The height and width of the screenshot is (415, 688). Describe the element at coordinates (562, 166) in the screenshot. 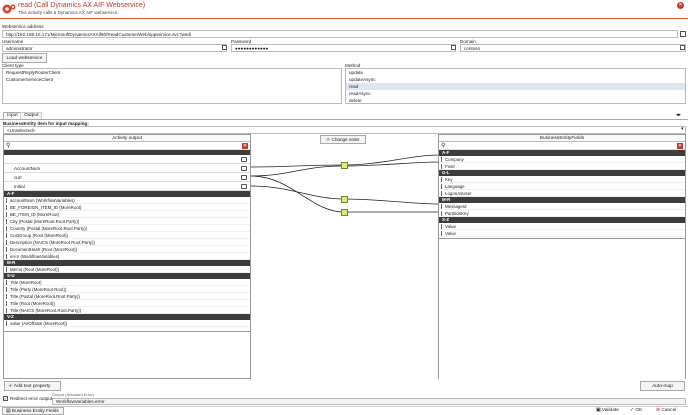

I see `list-item: Field` at that location.